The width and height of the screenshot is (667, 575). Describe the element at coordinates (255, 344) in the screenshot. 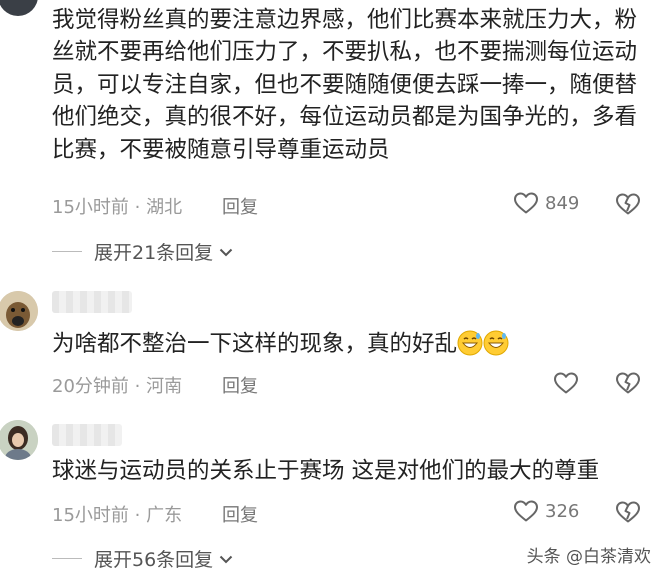

I see `comment-text-body: 为啥都不整治一下这样的现象，真的好乱` at that location.